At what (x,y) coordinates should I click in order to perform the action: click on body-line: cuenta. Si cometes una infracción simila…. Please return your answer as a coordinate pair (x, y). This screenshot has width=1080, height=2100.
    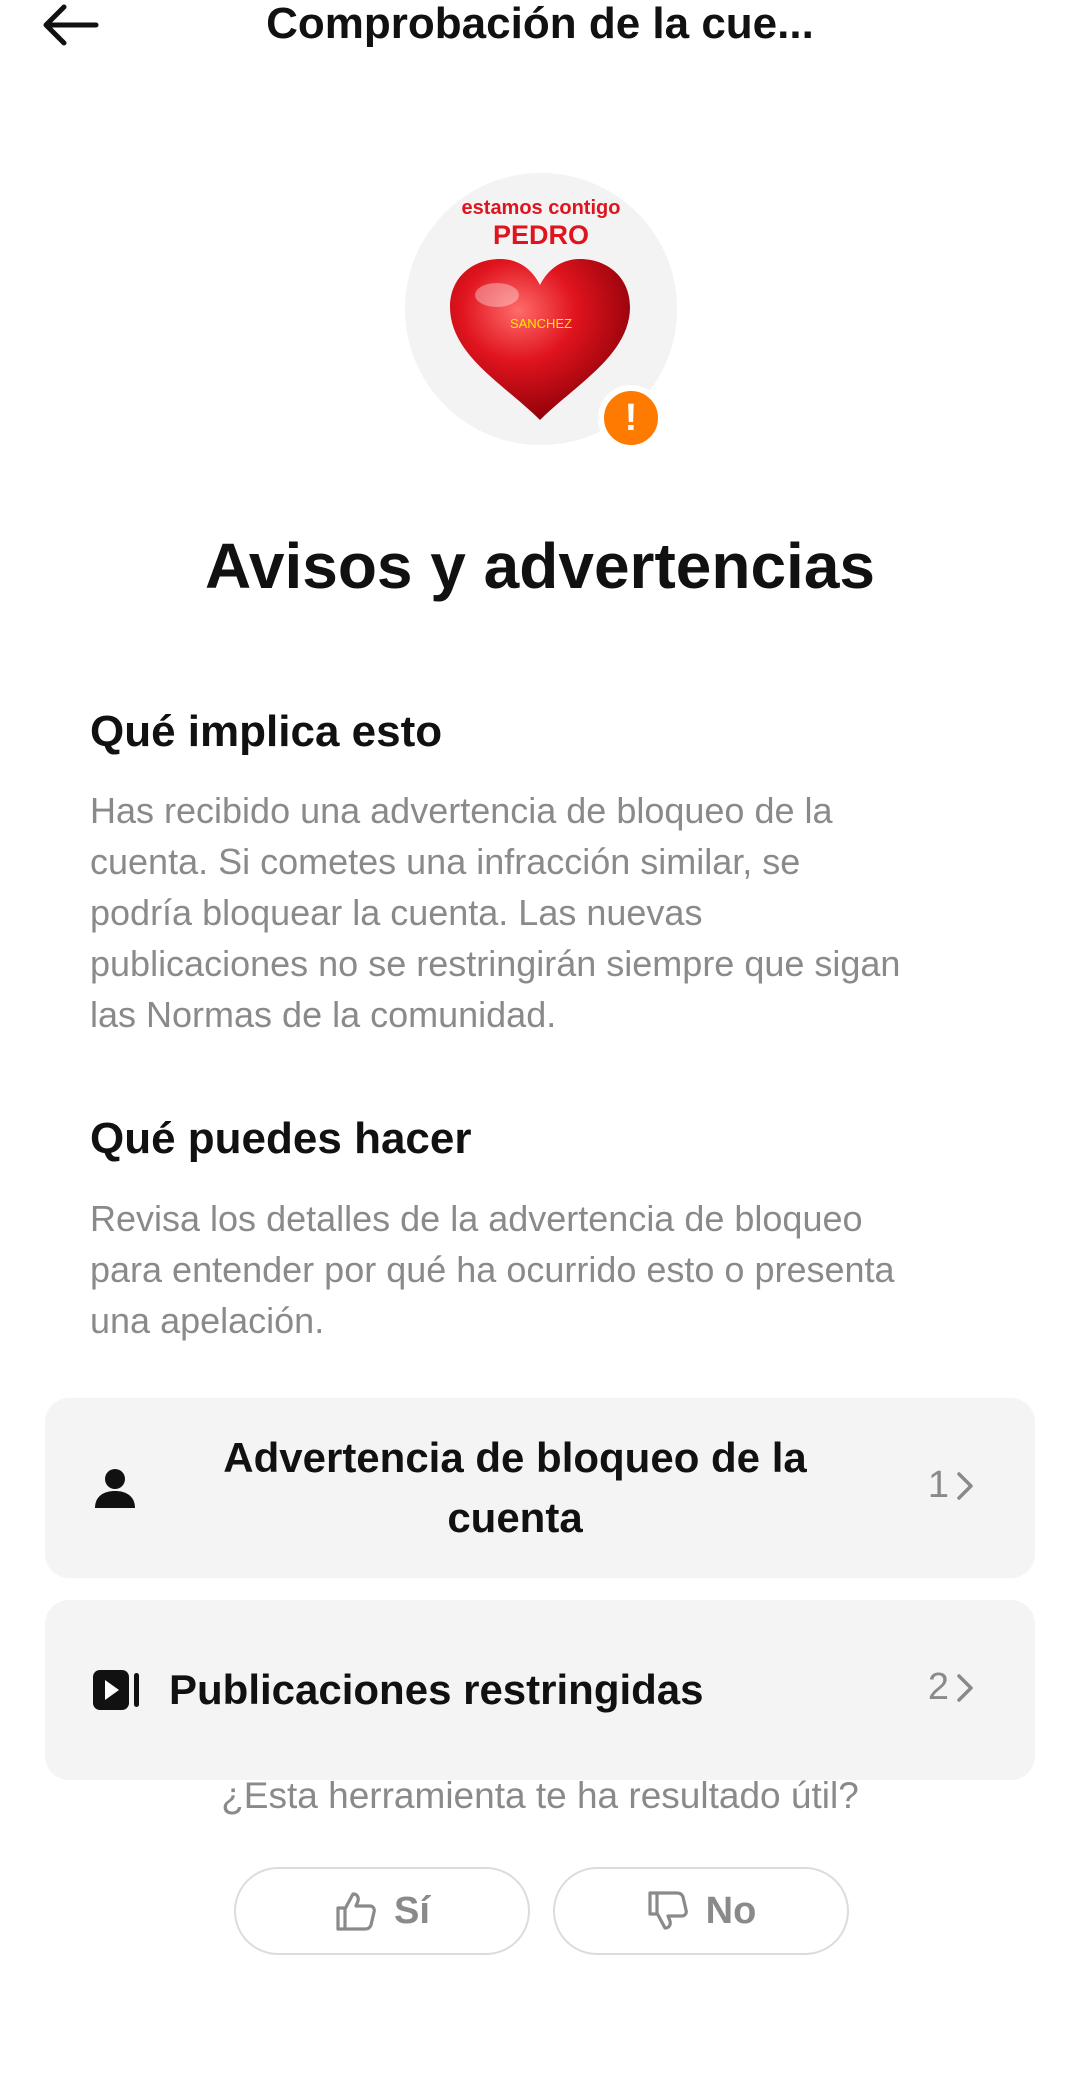
    Looking at the image, I should click on (445, 861).